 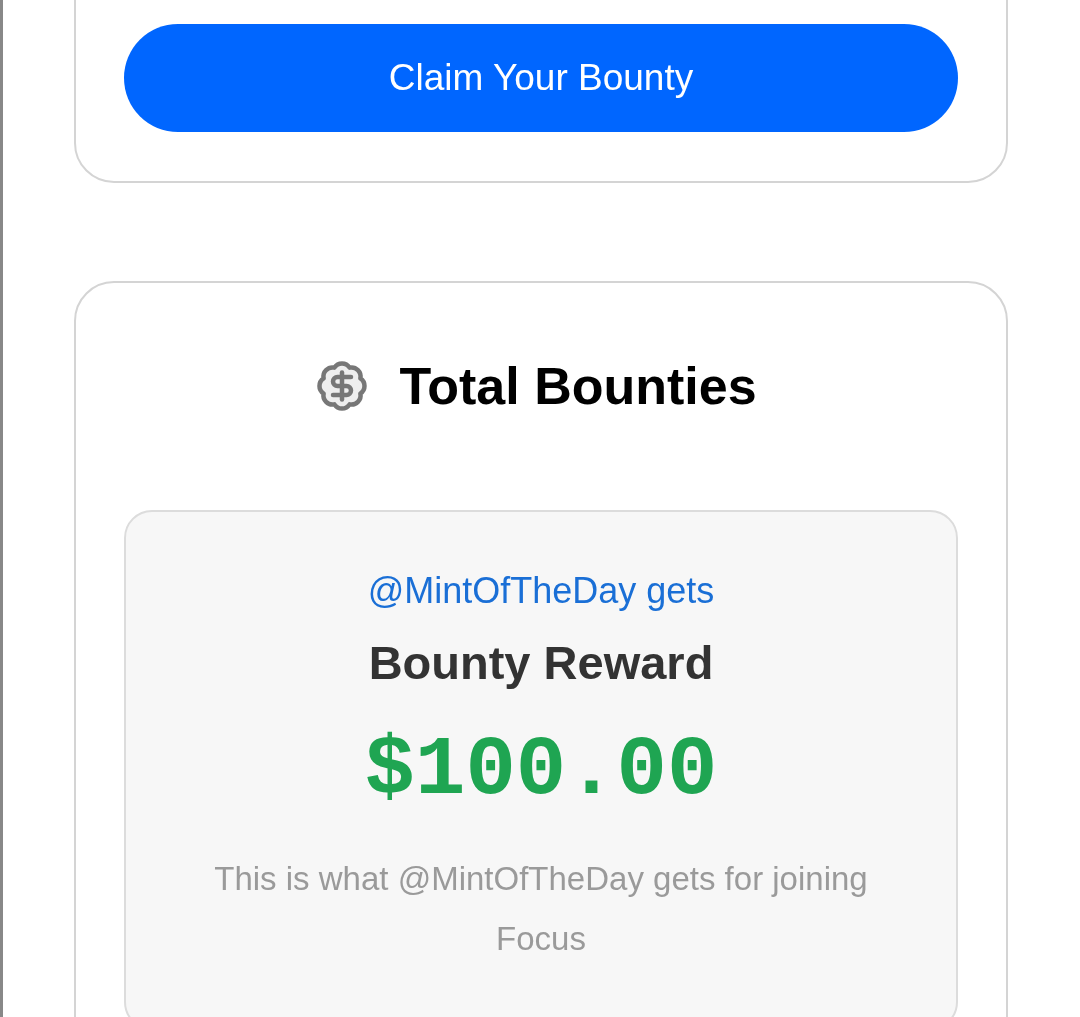 What do you see at coordinates (541, 909) in the screenshot?
I see `reward-description: This is what @MintOfTheDay gets for joining Focus` at bounding box center [541, 909].